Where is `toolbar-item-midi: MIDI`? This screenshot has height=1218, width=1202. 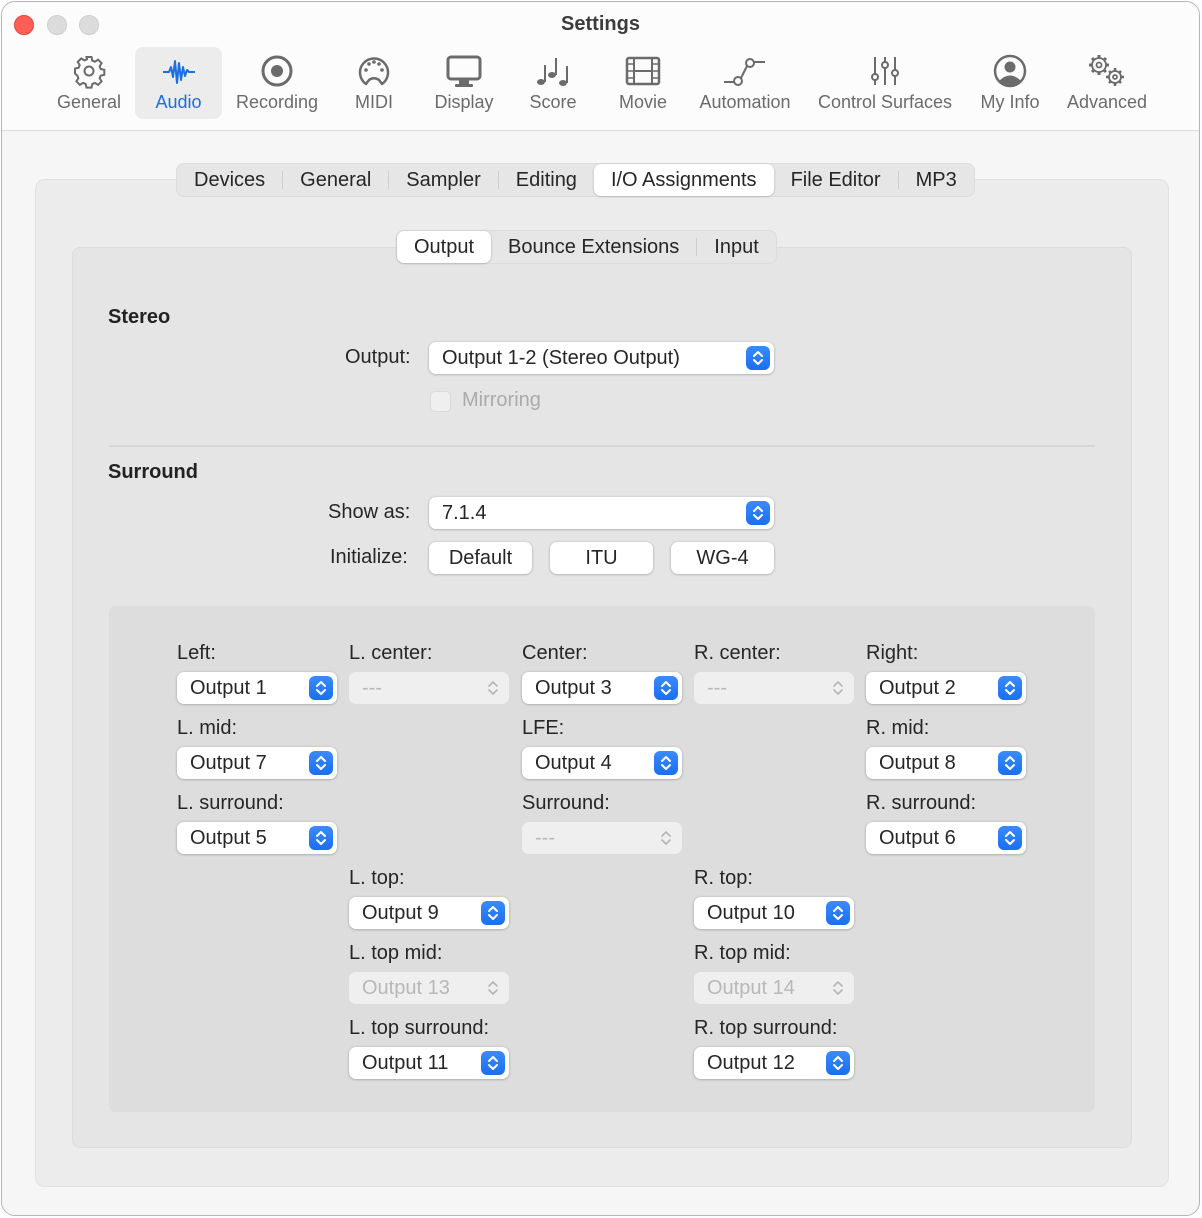 toolbar-item-midi: MIDI is located at coordinates (374, 83).